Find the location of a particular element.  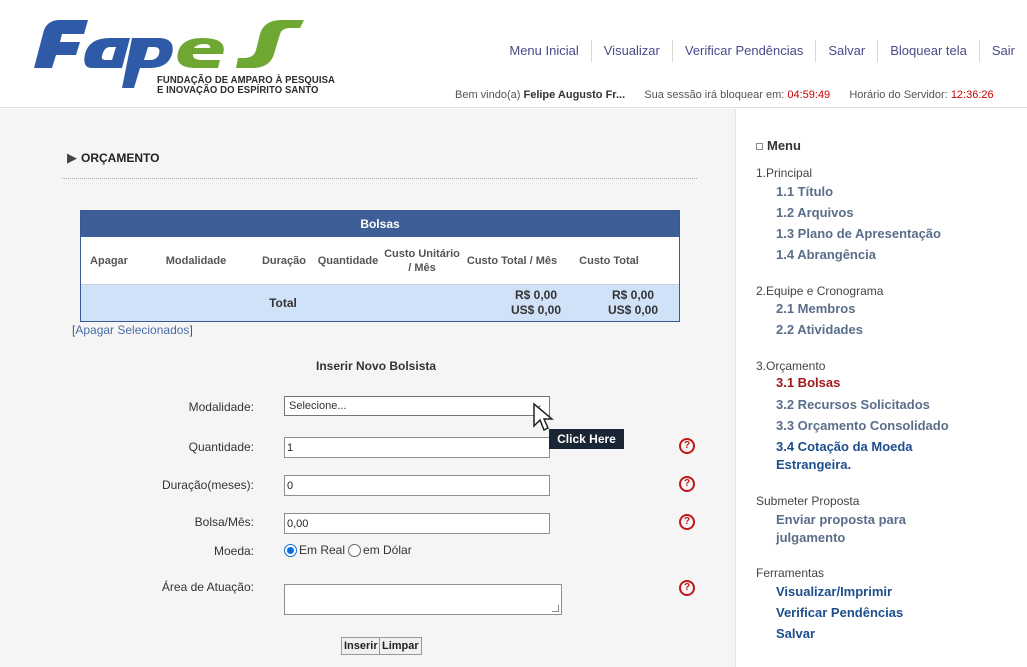

total-value: R$ 0,00 US$ 0,00 is located at coordinates (633, 303).